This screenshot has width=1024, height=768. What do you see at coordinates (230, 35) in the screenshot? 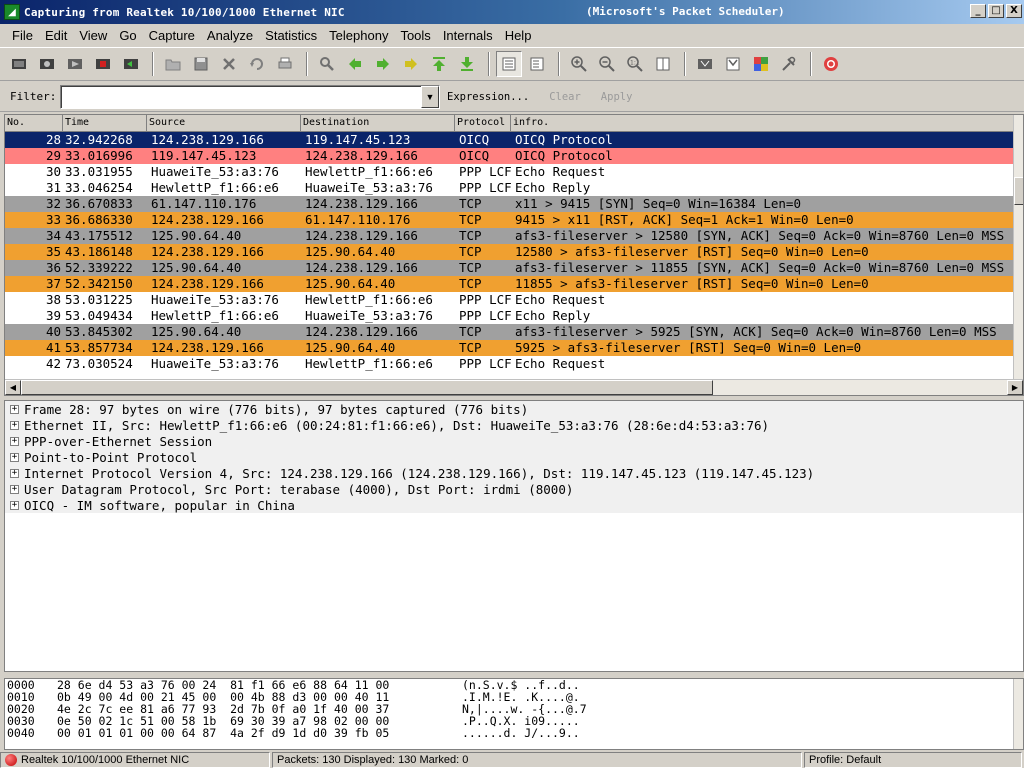
I see `menu-analyze: Analyze` at bounding box center [230, 35].